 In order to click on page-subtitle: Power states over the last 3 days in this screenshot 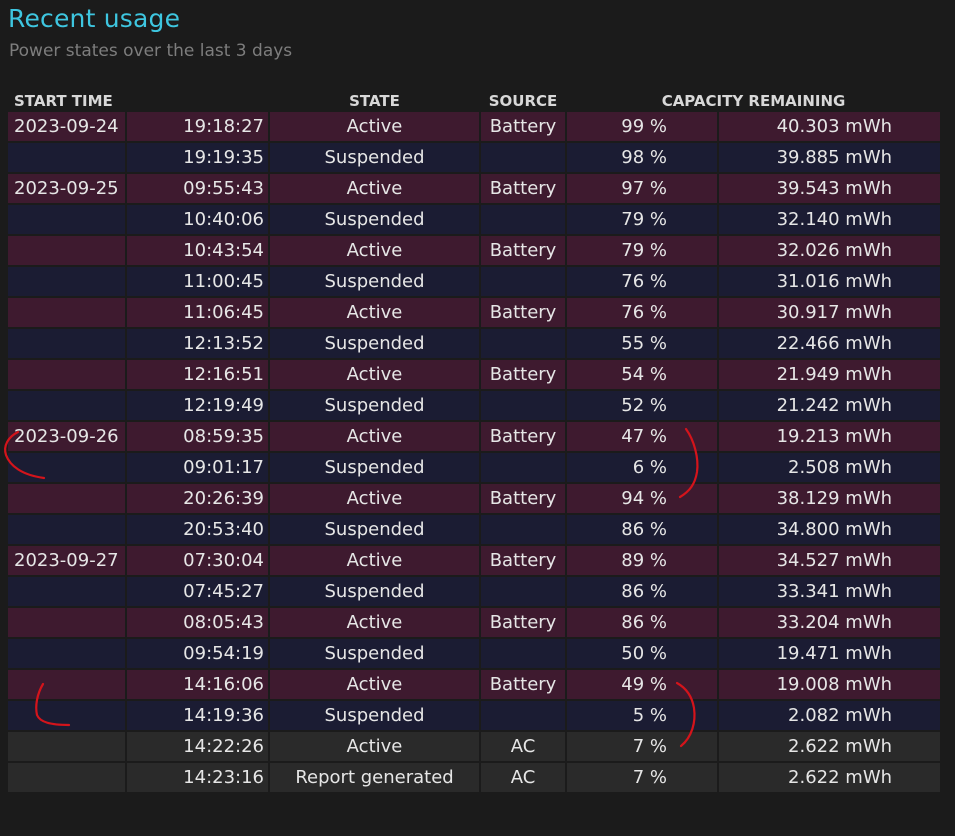, I will do `click(151, 51)`.